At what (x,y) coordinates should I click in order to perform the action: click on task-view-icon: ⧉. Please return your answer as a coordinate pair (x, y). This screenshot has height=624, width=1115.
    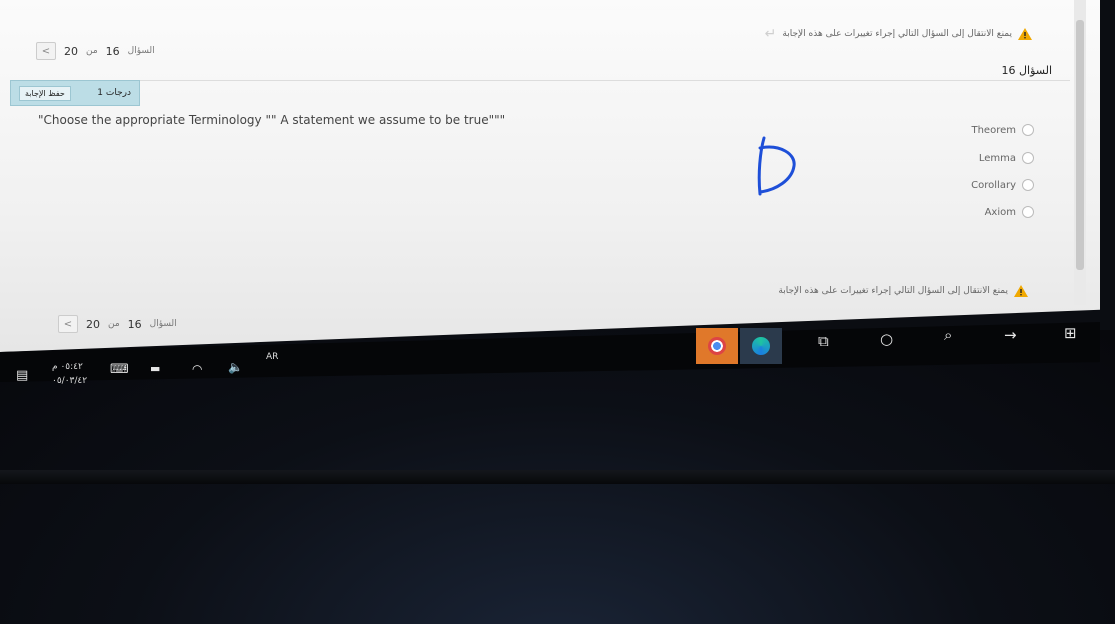
    Looking at the image, I should click on (823, 341).